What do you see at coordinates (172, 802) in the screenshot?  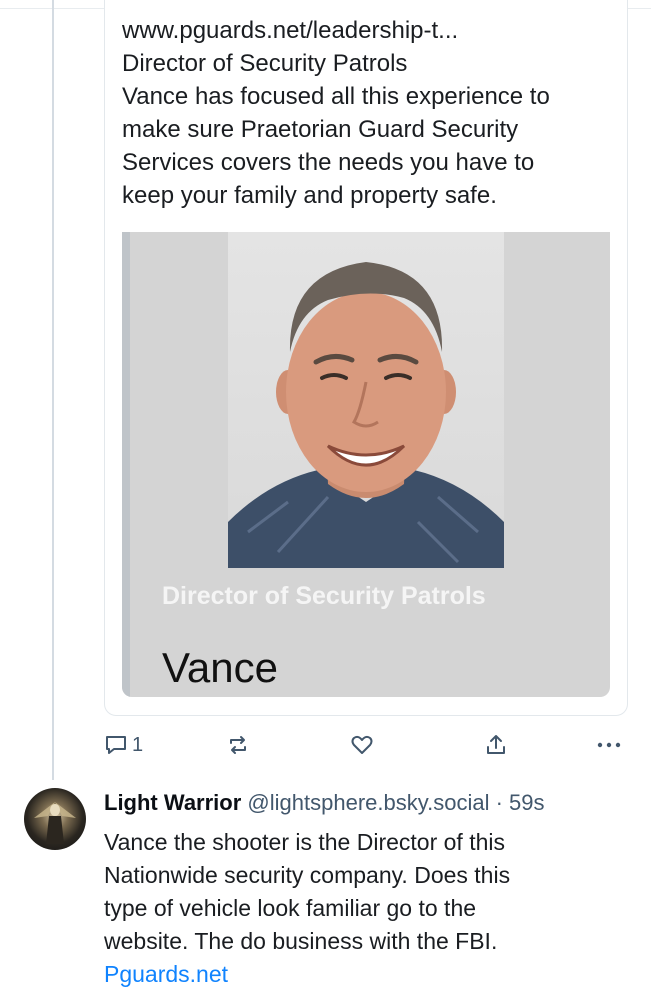 I see `author-name: Light Warrior` at bounding box center [172, 802].